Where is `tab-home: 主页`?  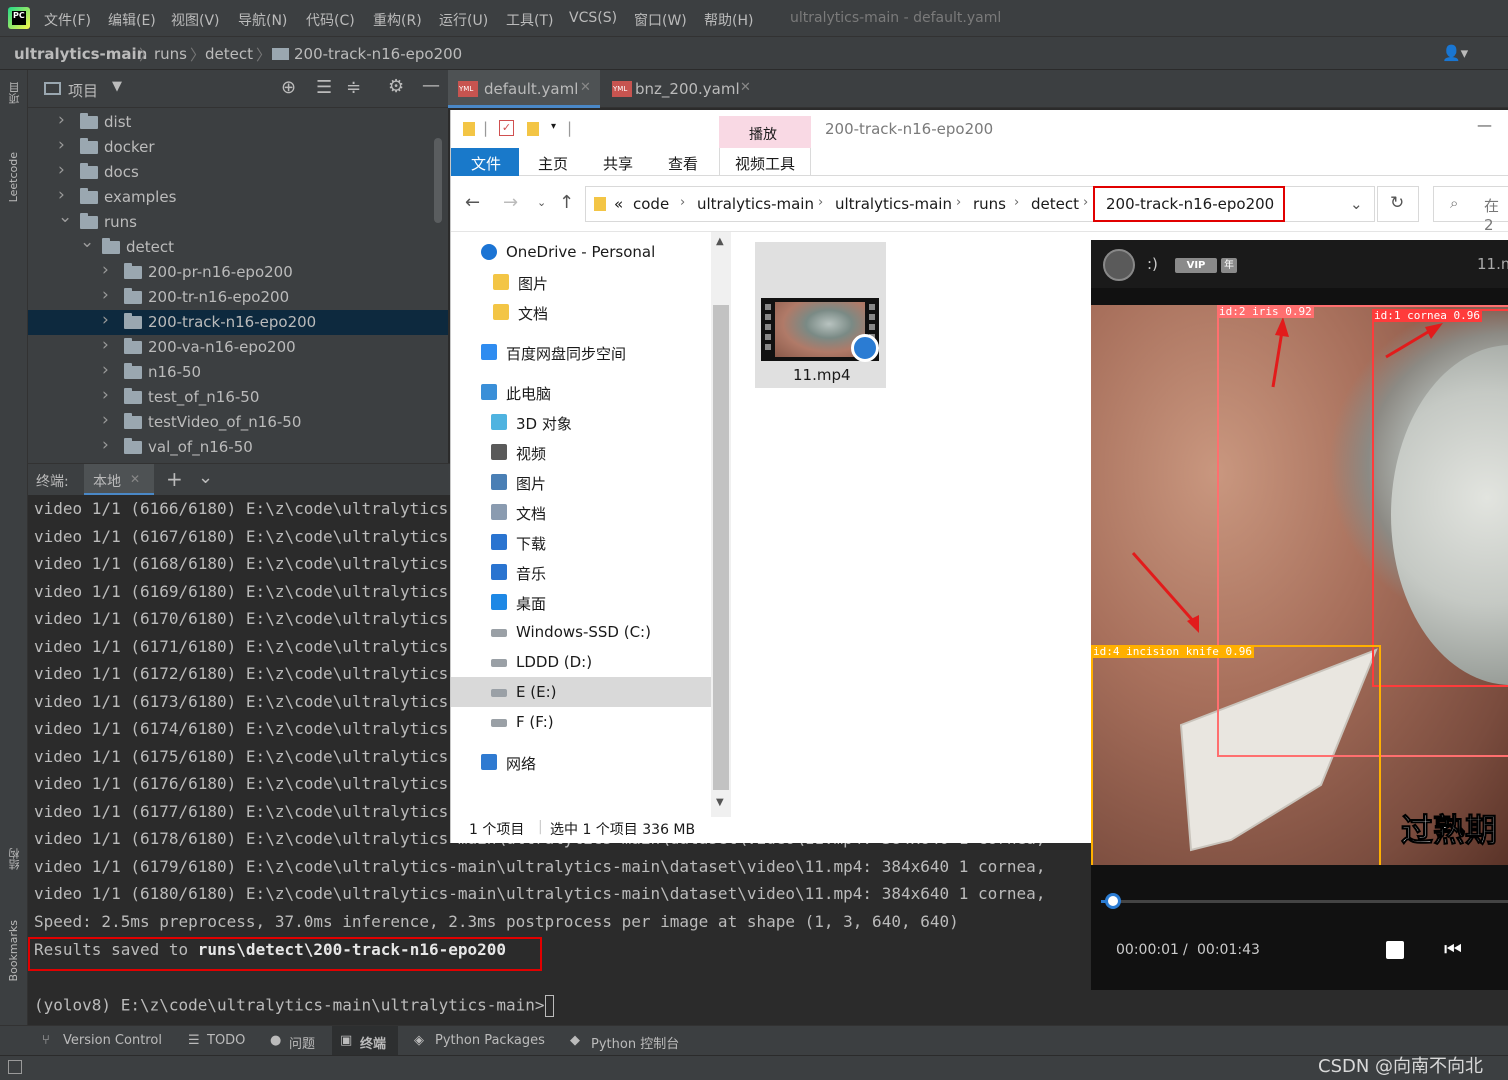 tab-home: 主页 is located at coordinates (553, 163).